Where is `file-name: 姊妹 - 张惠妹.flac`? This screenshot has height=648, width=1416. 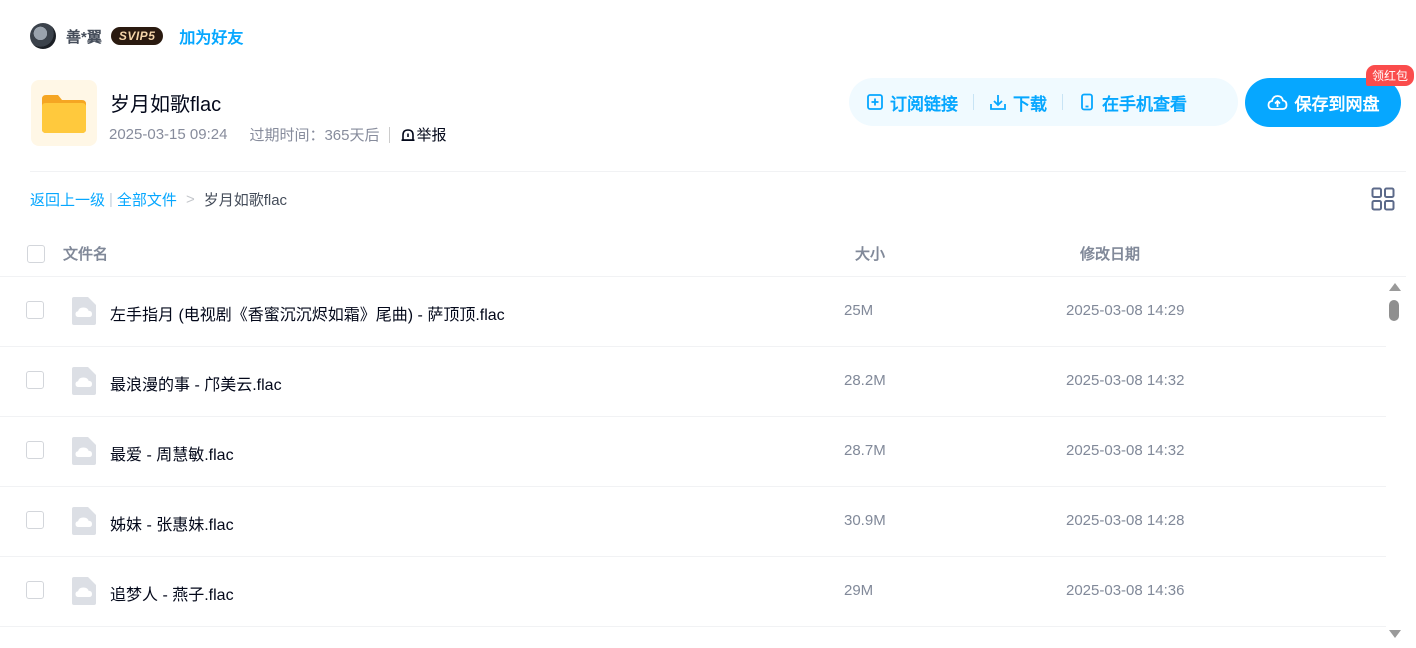
file-name: 姊妹 - 张惠妹.flac is located at coordinates (172, 523).